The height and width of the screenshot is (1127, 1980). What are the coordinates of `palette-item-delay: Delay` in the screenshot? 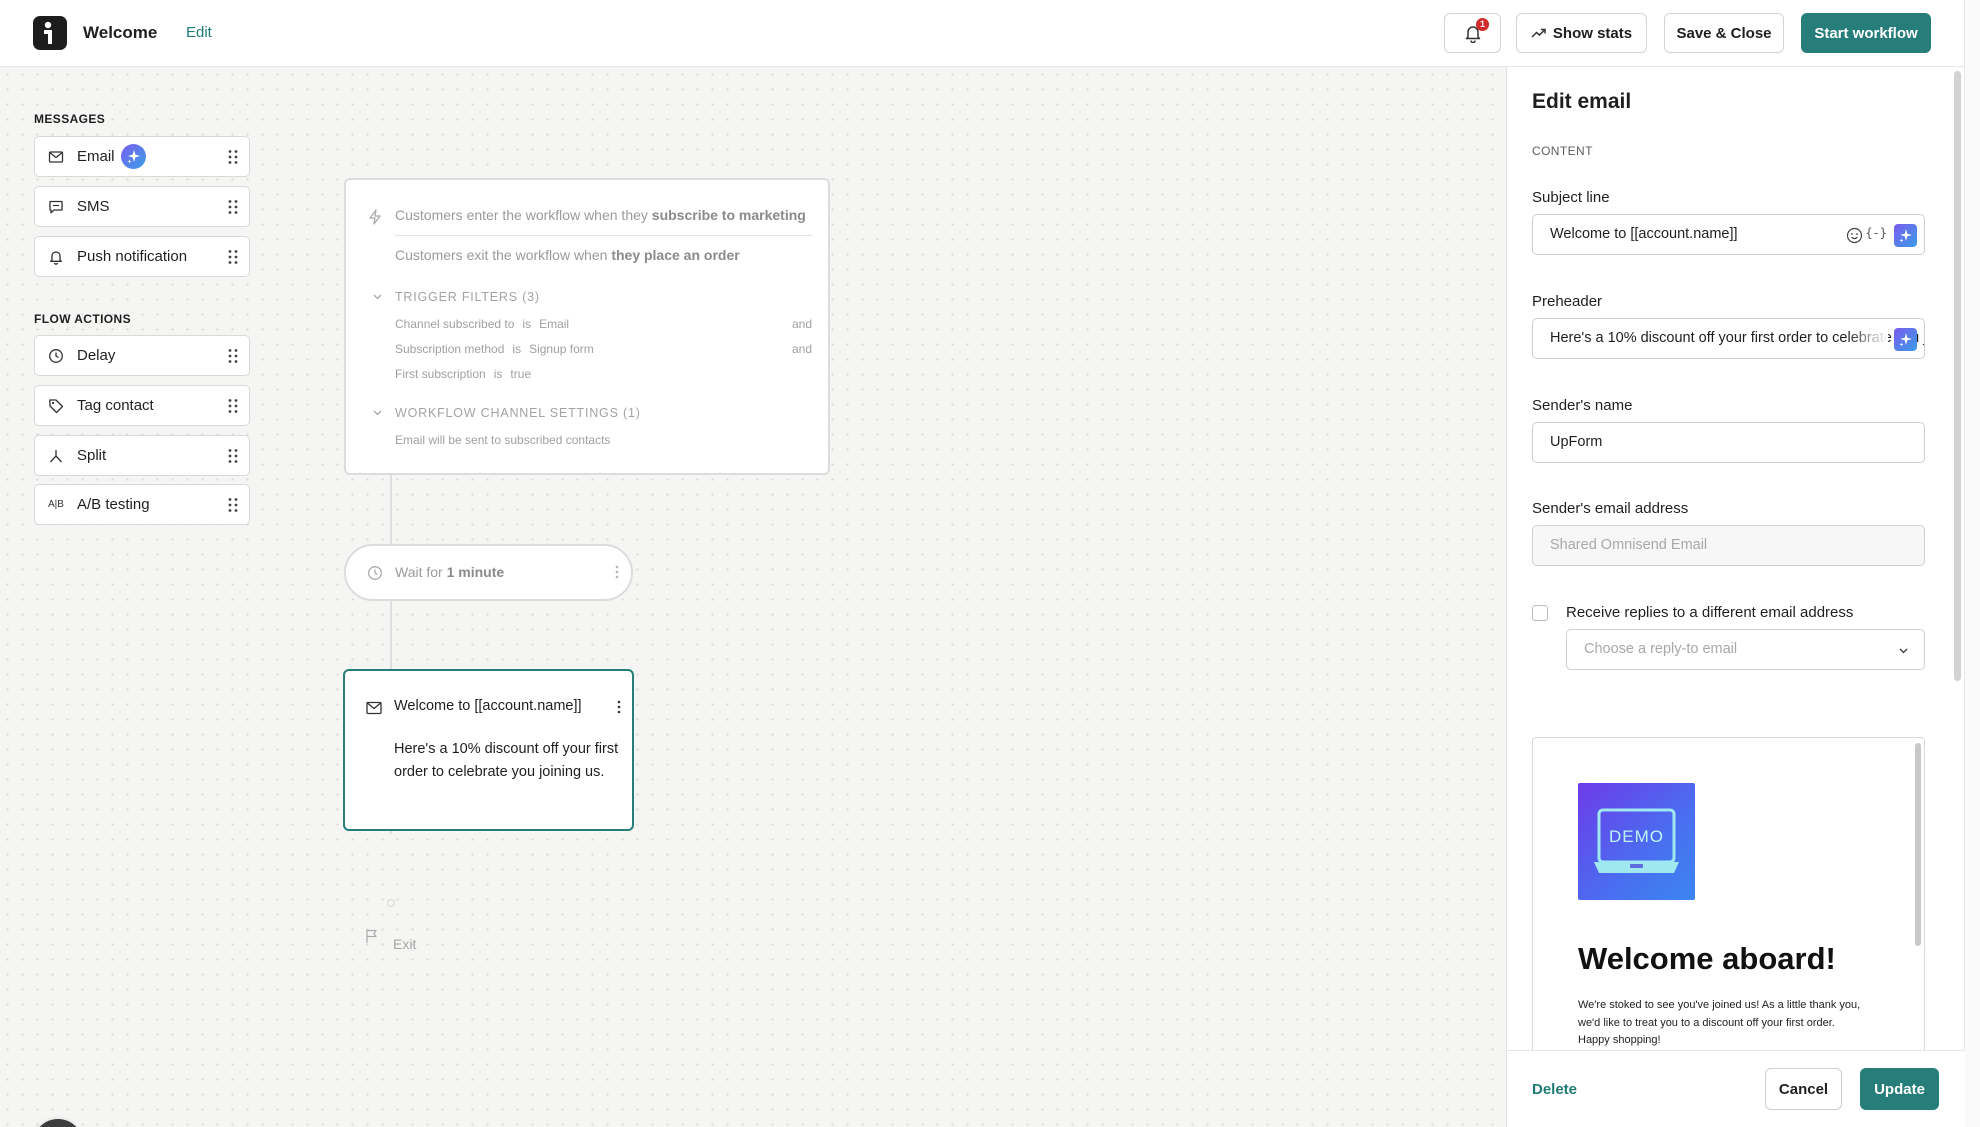 It's located at (142, 355).